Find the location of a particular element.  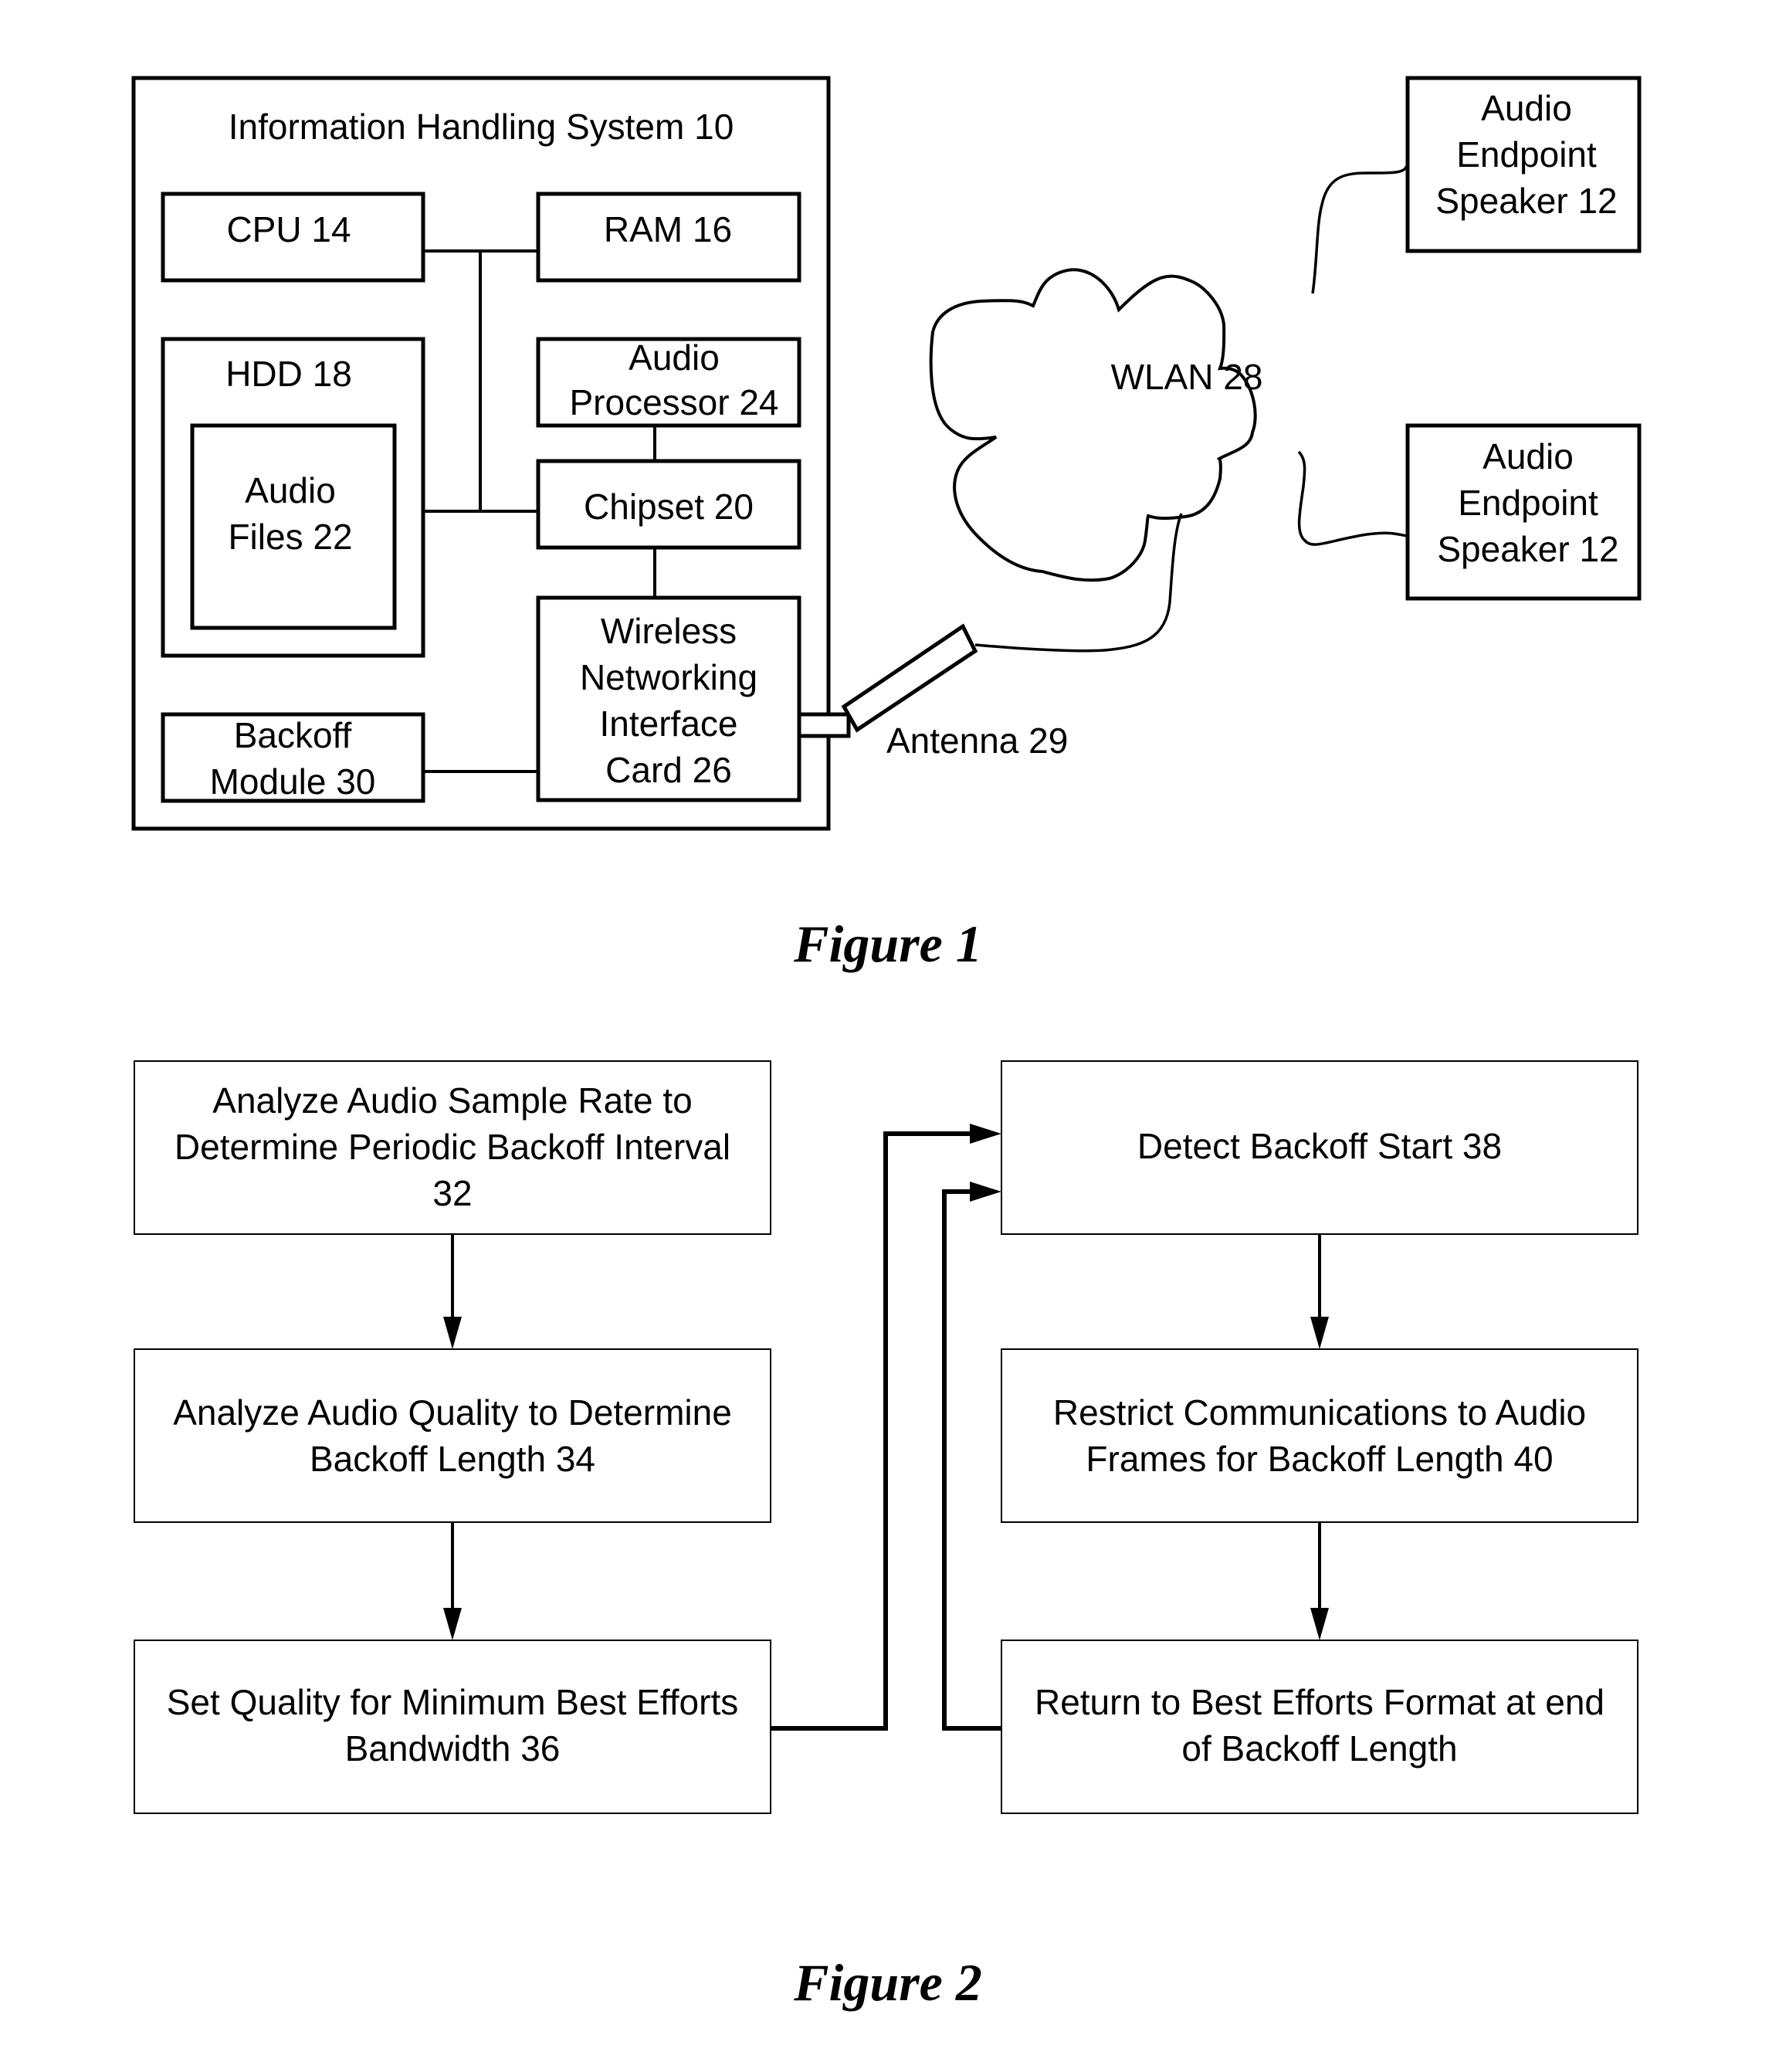

arrow-line is located at coordinates (971, 1460).